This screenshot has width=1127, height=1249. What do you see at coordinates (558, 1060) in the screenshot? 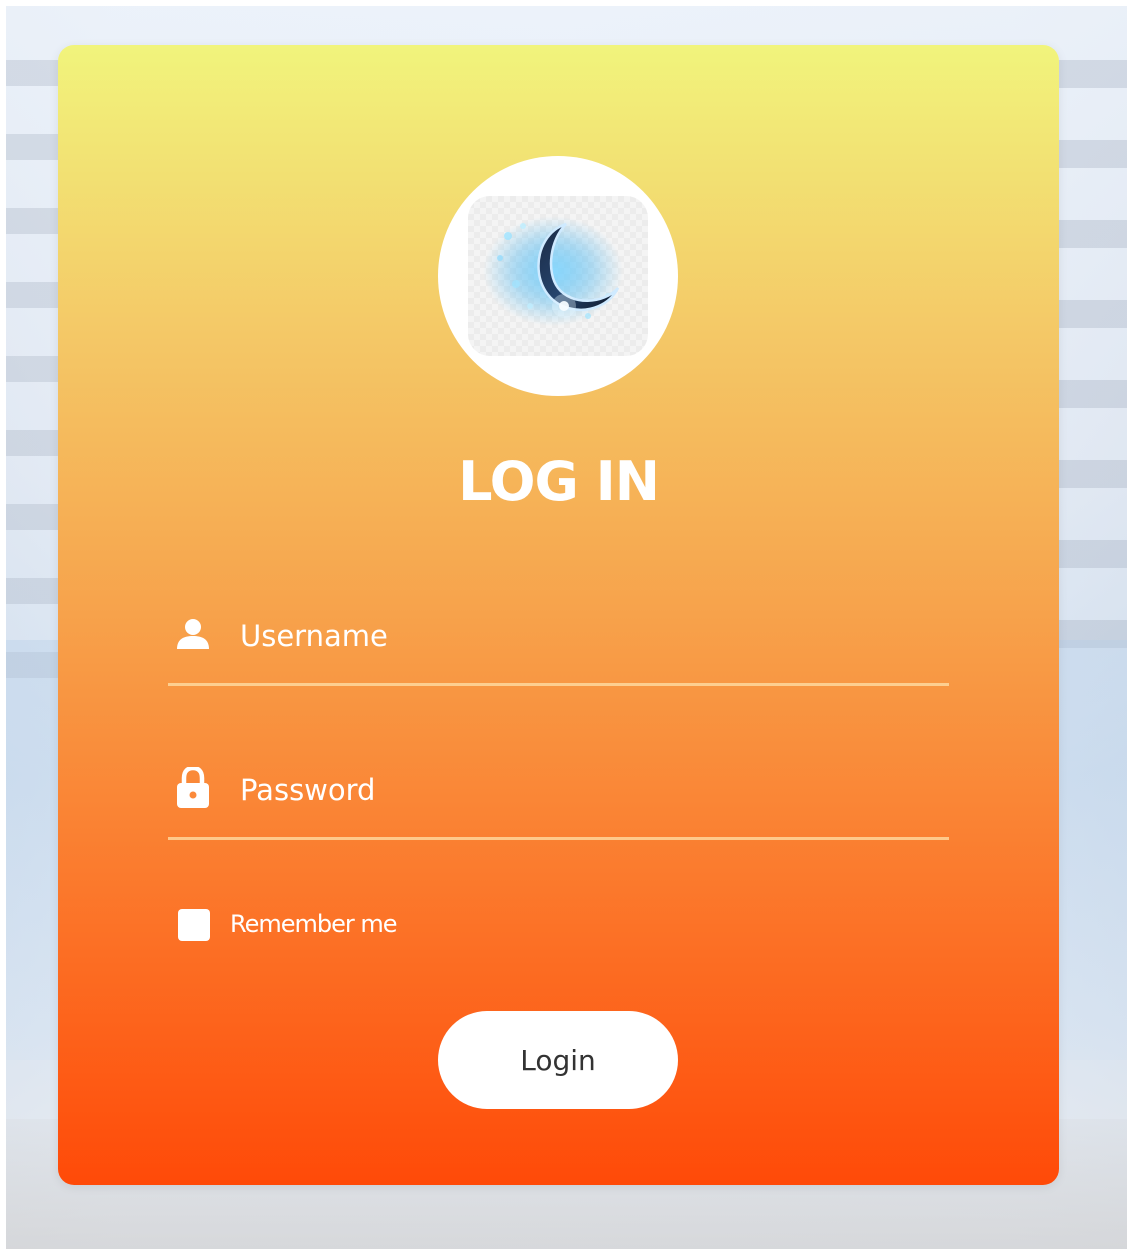
I see `login-button: Login` at bounding box center [558, 1060].